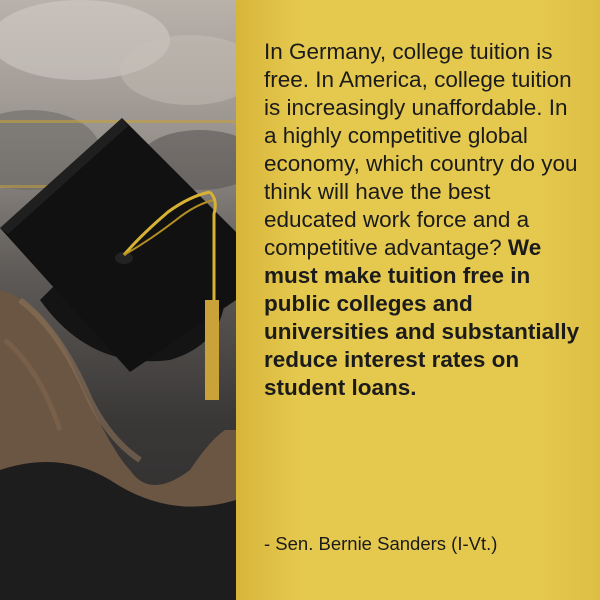 The height and width of the screenshot is (600, 600). What do you see at coordinates (381, 543) in the screenshot?
I see `quote-attribution: - Sen. Bernie Sanders (I-Vt.)` at bounding box center [381, 543].